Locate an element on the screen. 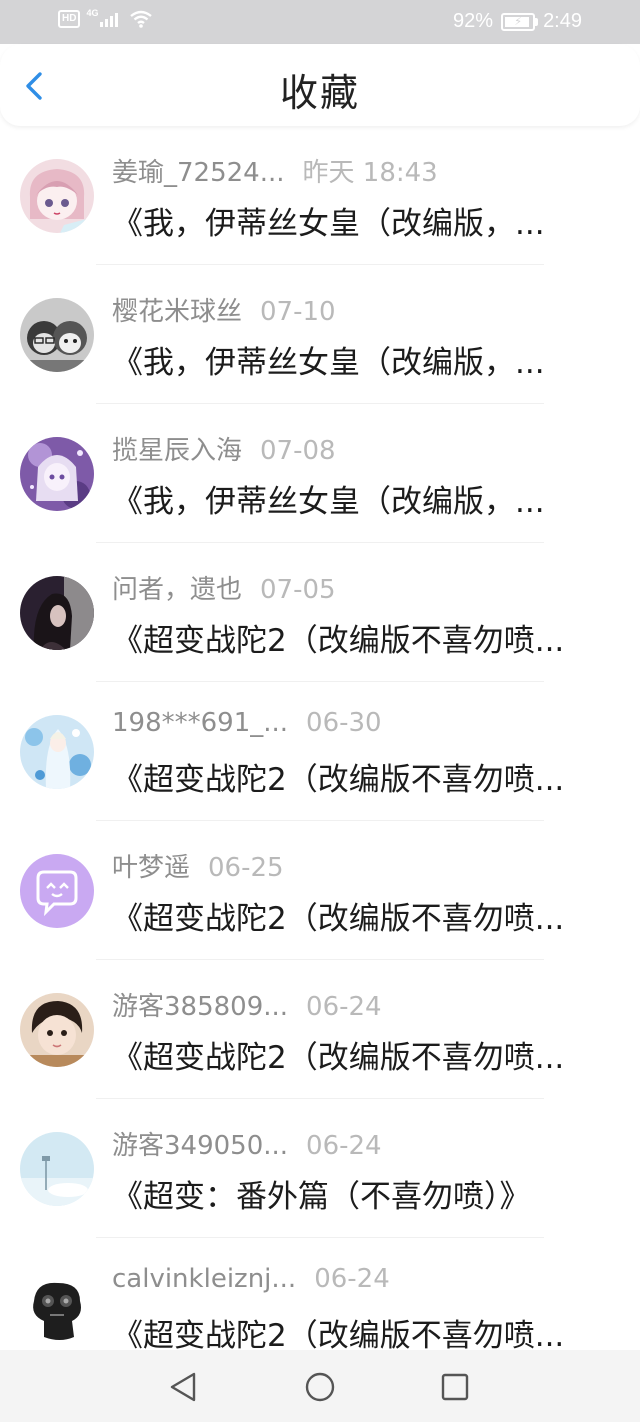 Image resolution: width=640 pixels, height=1422 pixels. triangle-back-icon is located at coordinates (183, 1387).